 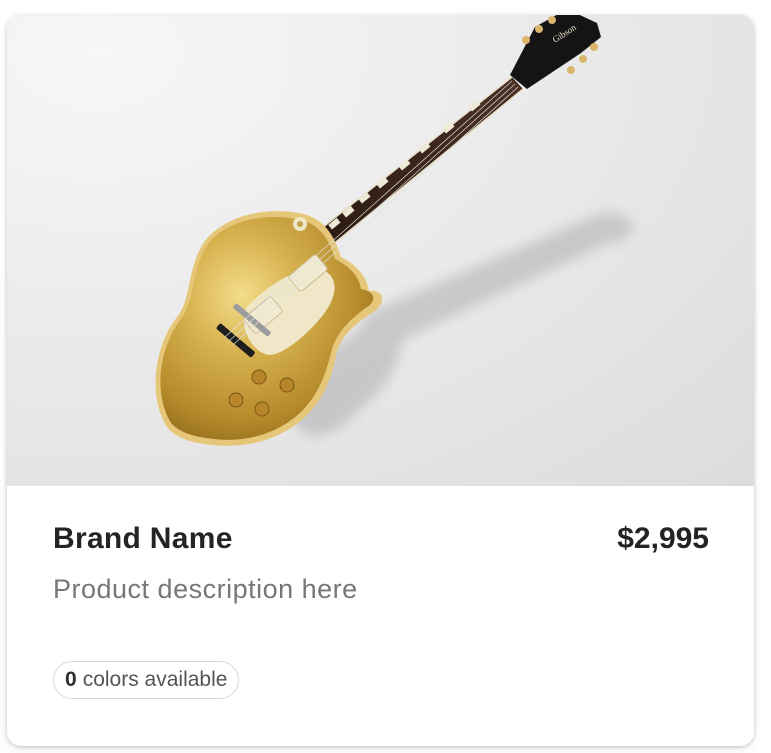 I want to click on colors-count: 0, so click(x=71, y=679).